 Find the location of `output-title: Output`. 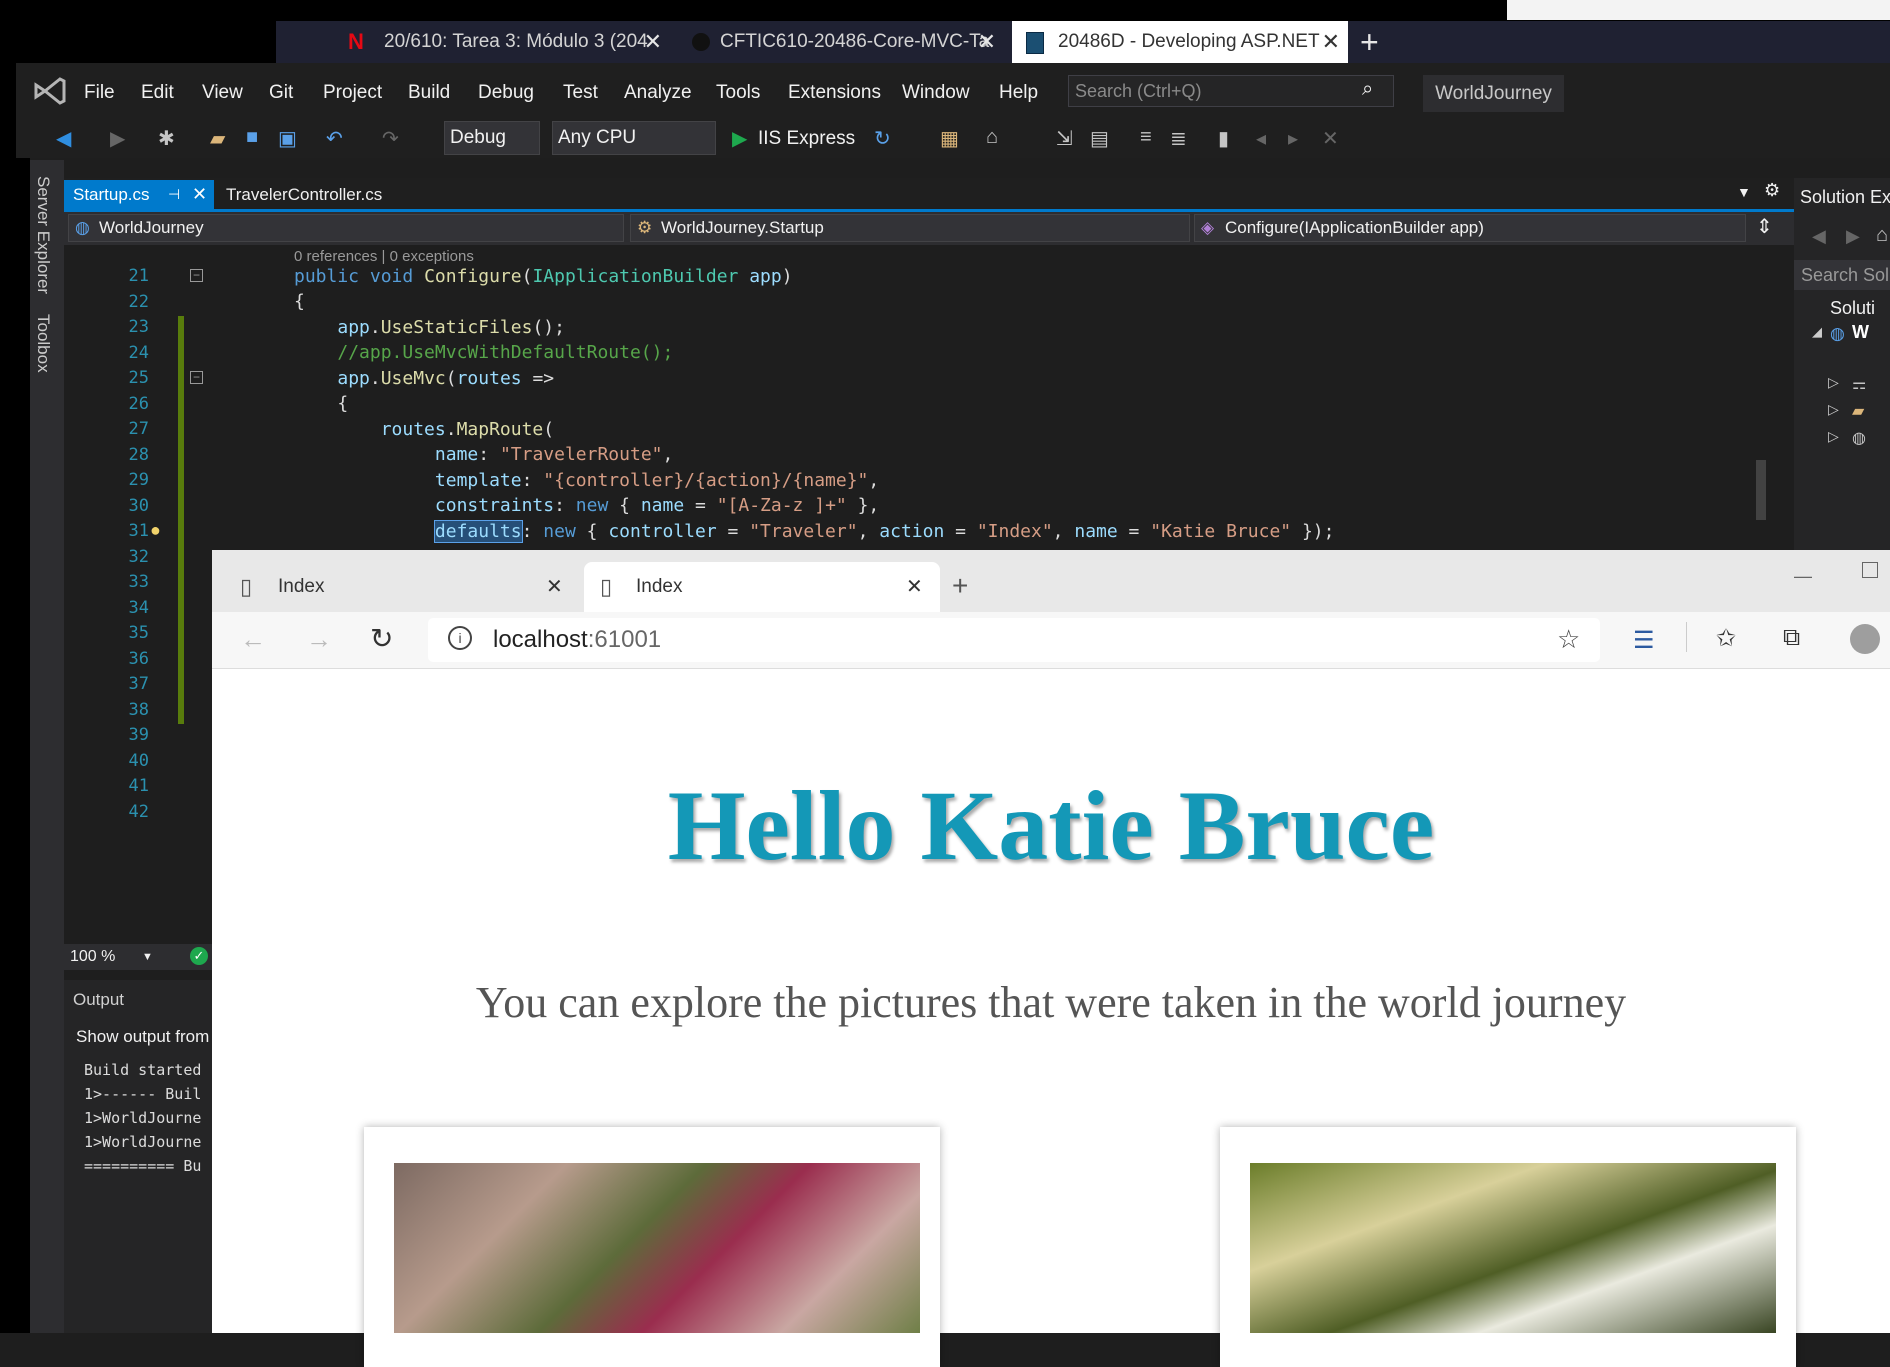

output-title: Output is located at coordinates (99, 999).